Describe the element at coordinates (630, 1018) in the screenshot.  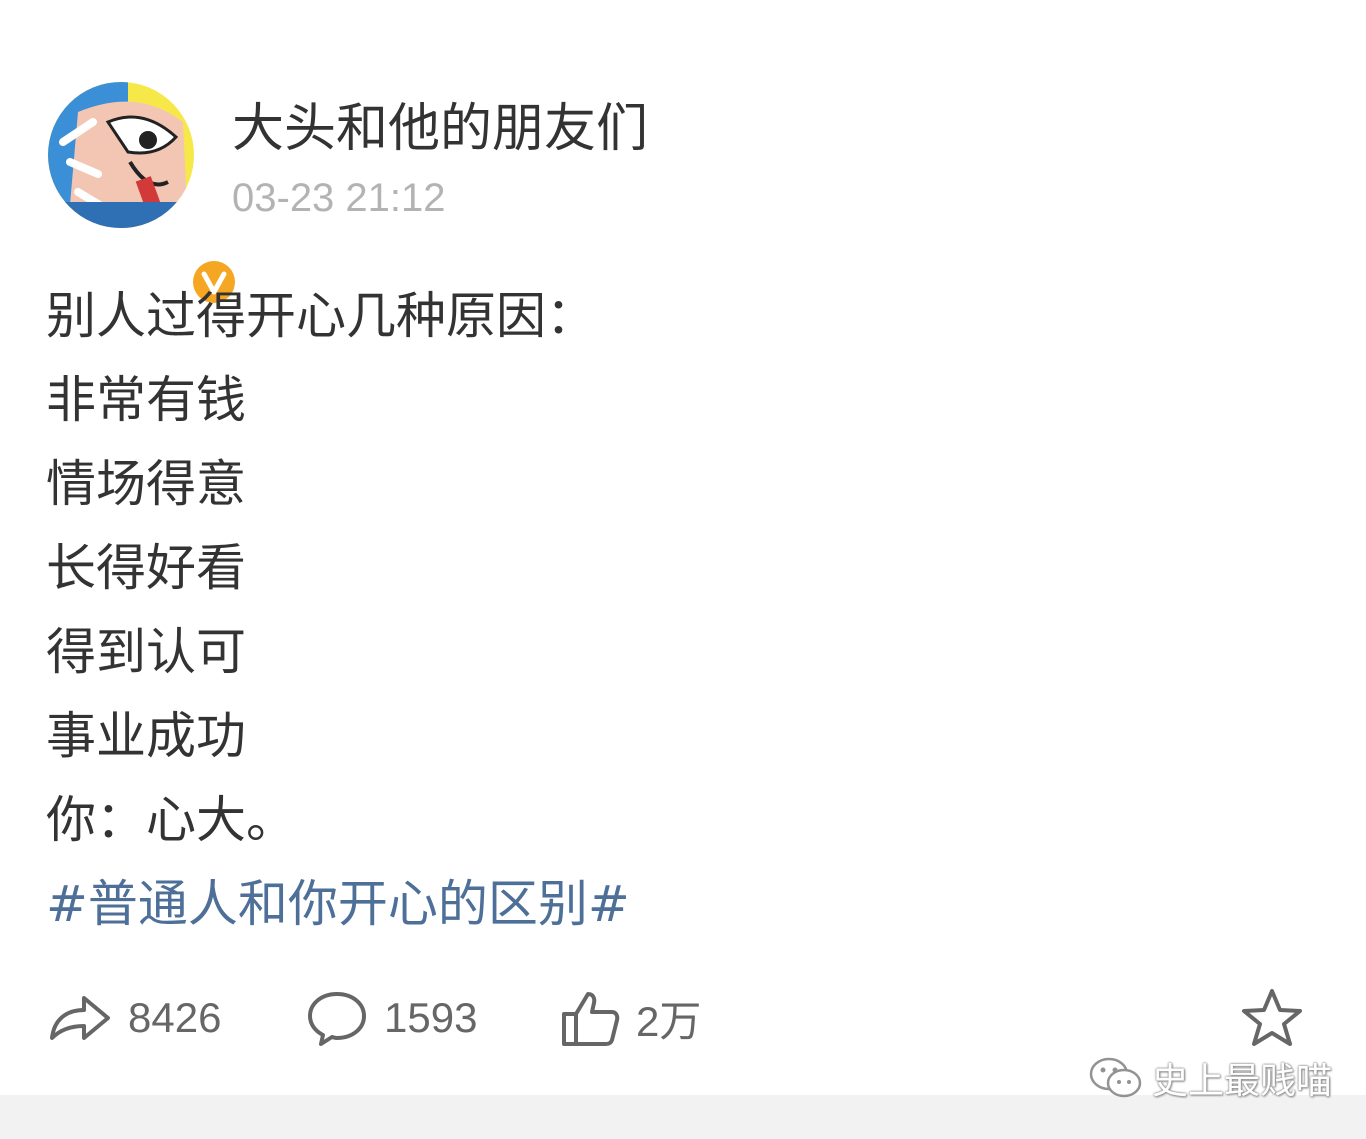
I see `like-button: 2万` at that location.